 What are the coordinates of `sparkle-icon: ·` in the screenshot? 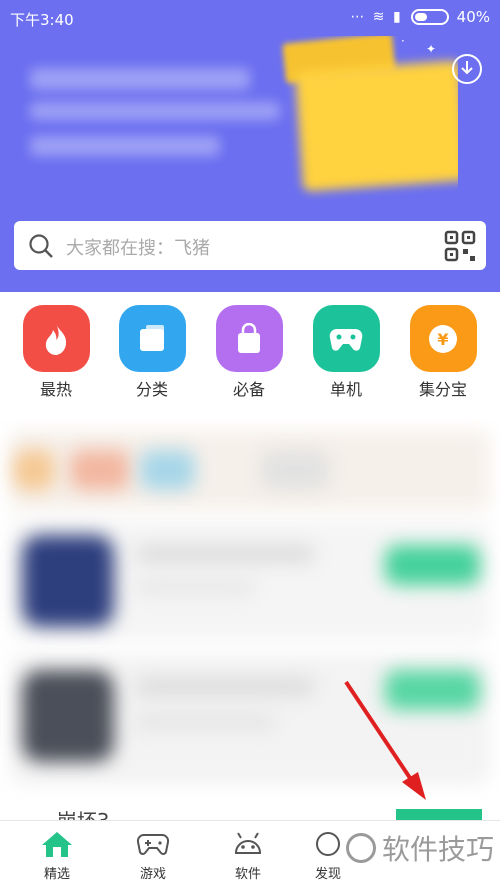 It's located at (403, 41).